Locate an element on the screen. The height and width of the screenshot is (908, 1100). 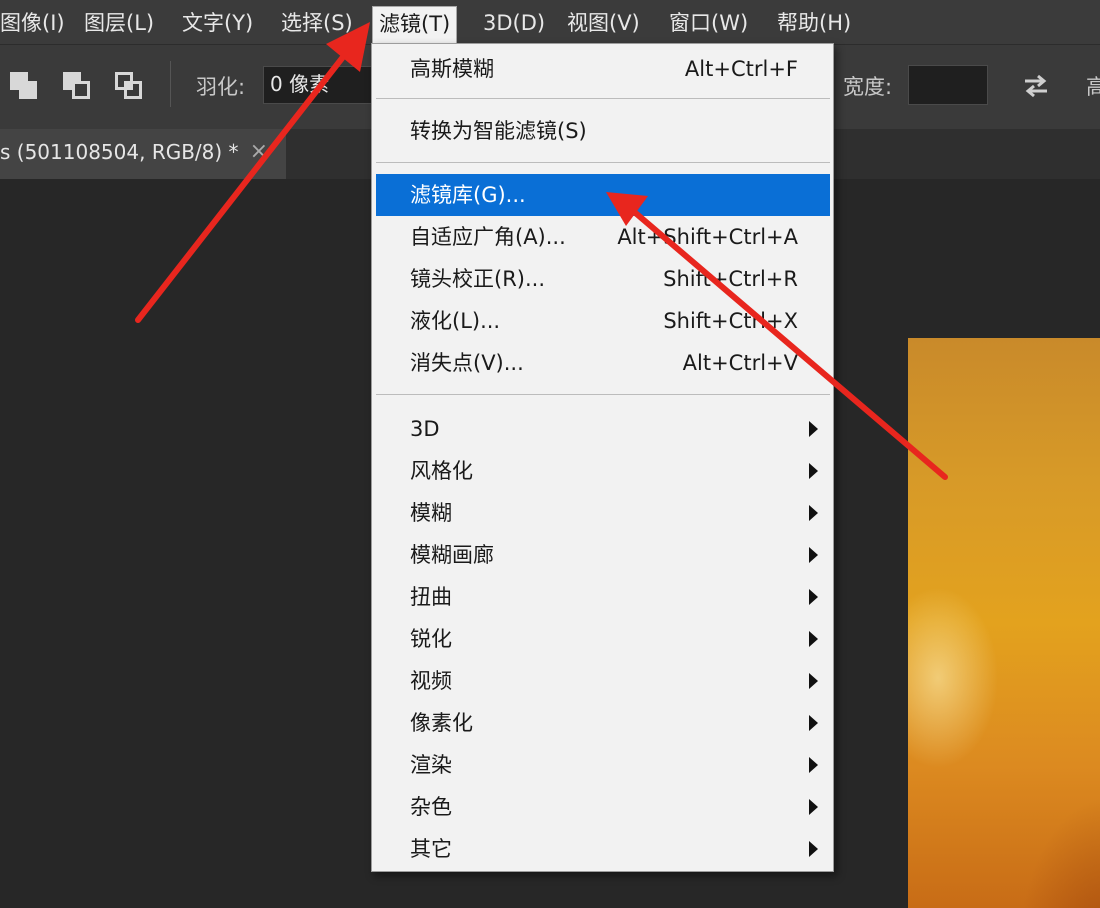
document-title: s (501108504, RGB/8) * is located at coordinates (119, 152).